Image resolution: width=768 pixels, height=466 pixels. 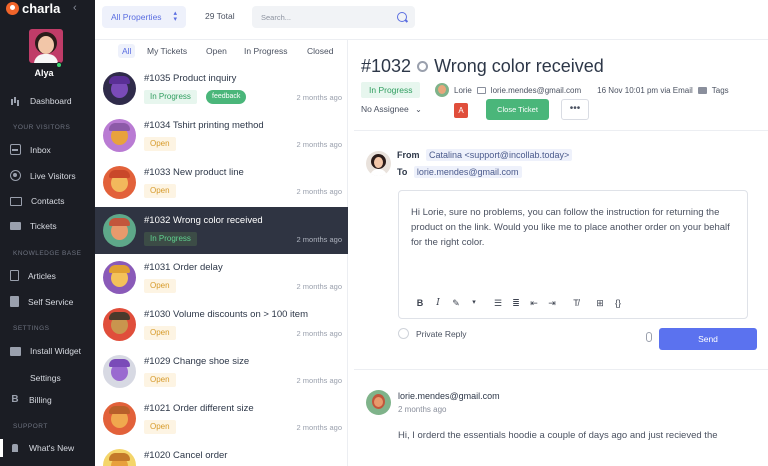 What do you see at coordinates (402, 17) in the screenshot?
I see `search-icon` at bounding box center [402, 17].